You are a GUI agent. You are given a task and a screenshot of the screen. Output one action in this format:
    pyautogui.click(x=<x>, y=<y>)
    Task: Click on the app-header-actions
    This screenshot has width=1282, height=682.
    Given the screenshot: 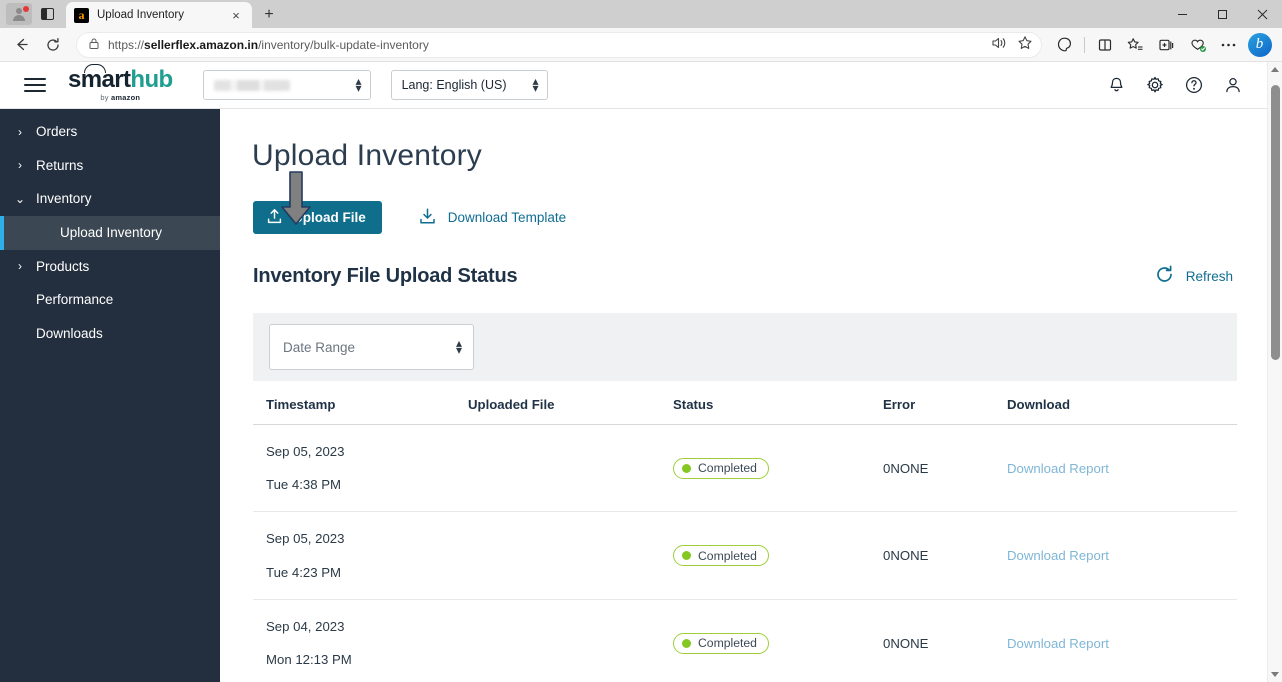 What is the action you would take?
    pyautogui.click(x=1179, y=85)
    